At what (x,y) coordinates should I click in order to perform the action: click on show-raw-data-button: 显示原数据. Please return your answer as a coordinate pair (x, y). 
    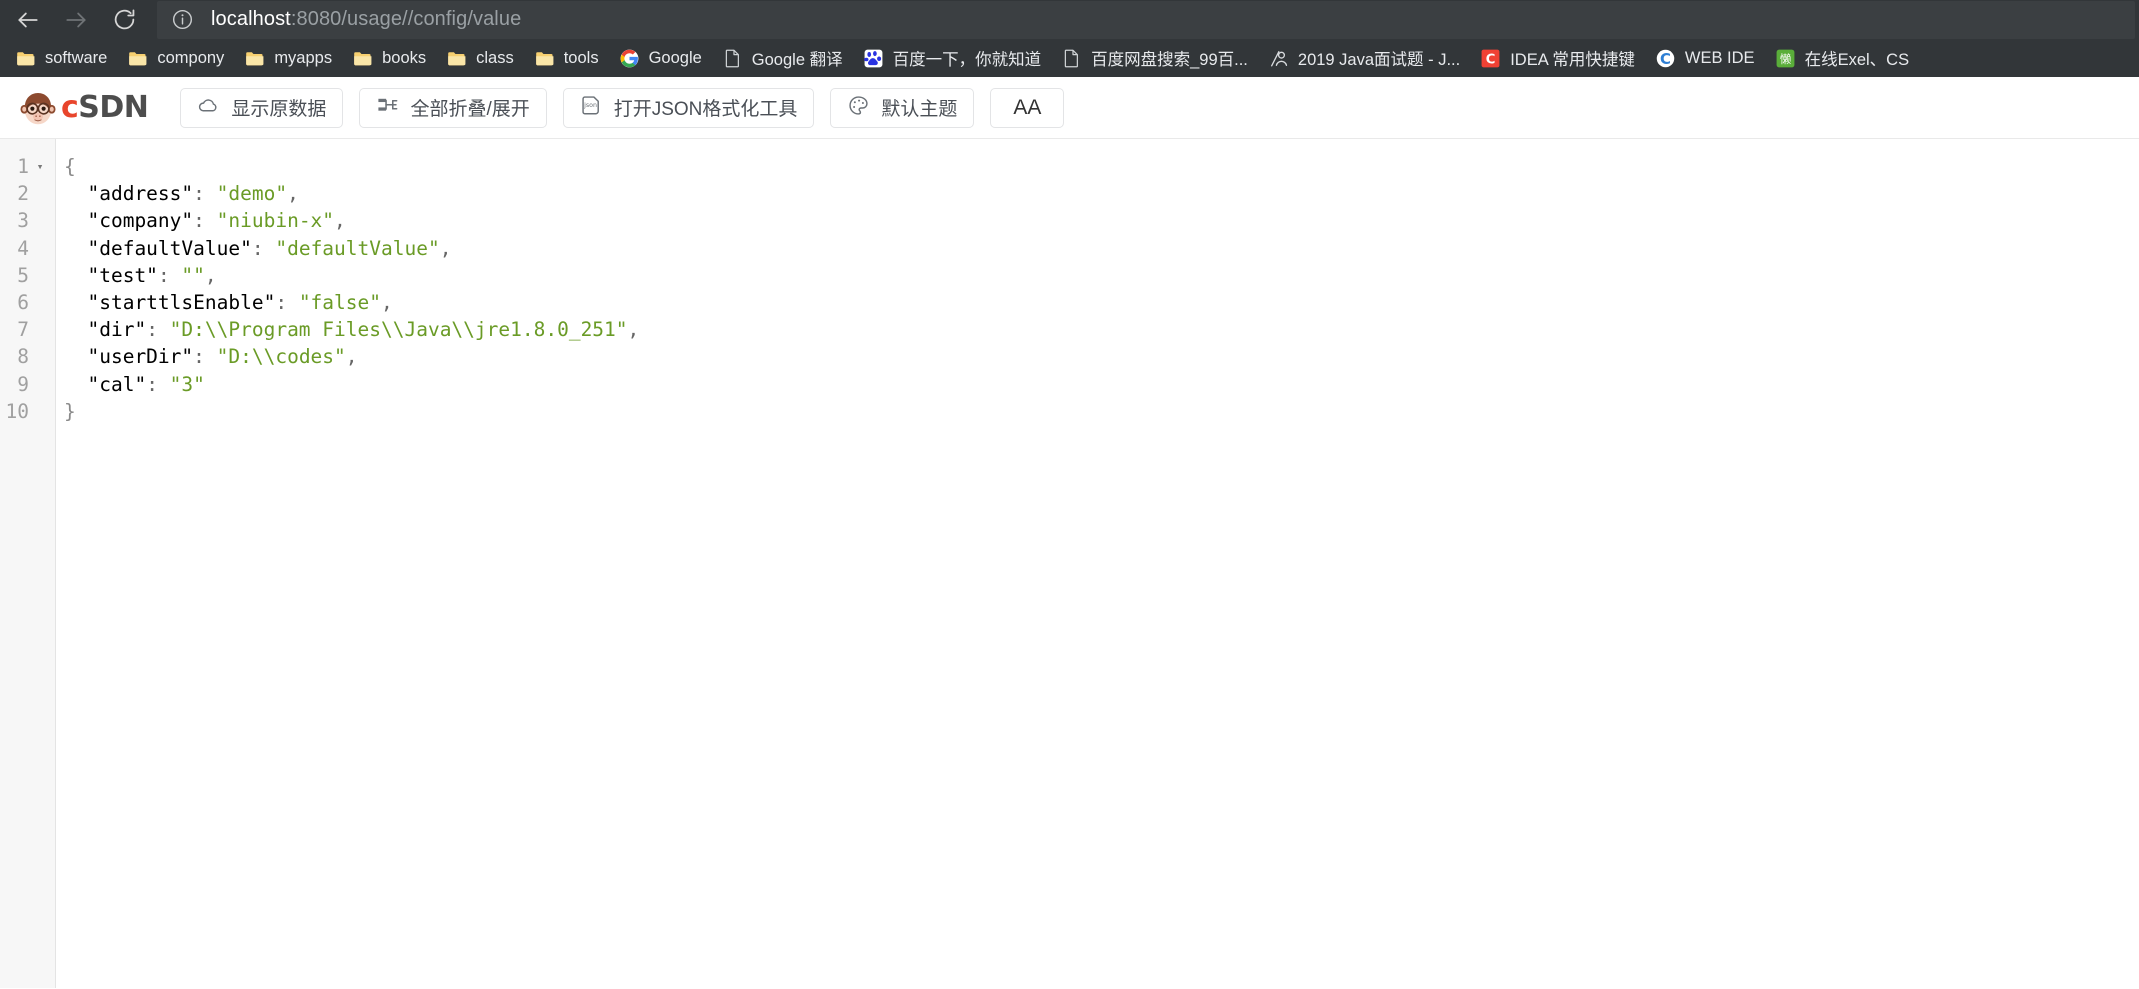
    Looking at the image, I should click on (262, 107).